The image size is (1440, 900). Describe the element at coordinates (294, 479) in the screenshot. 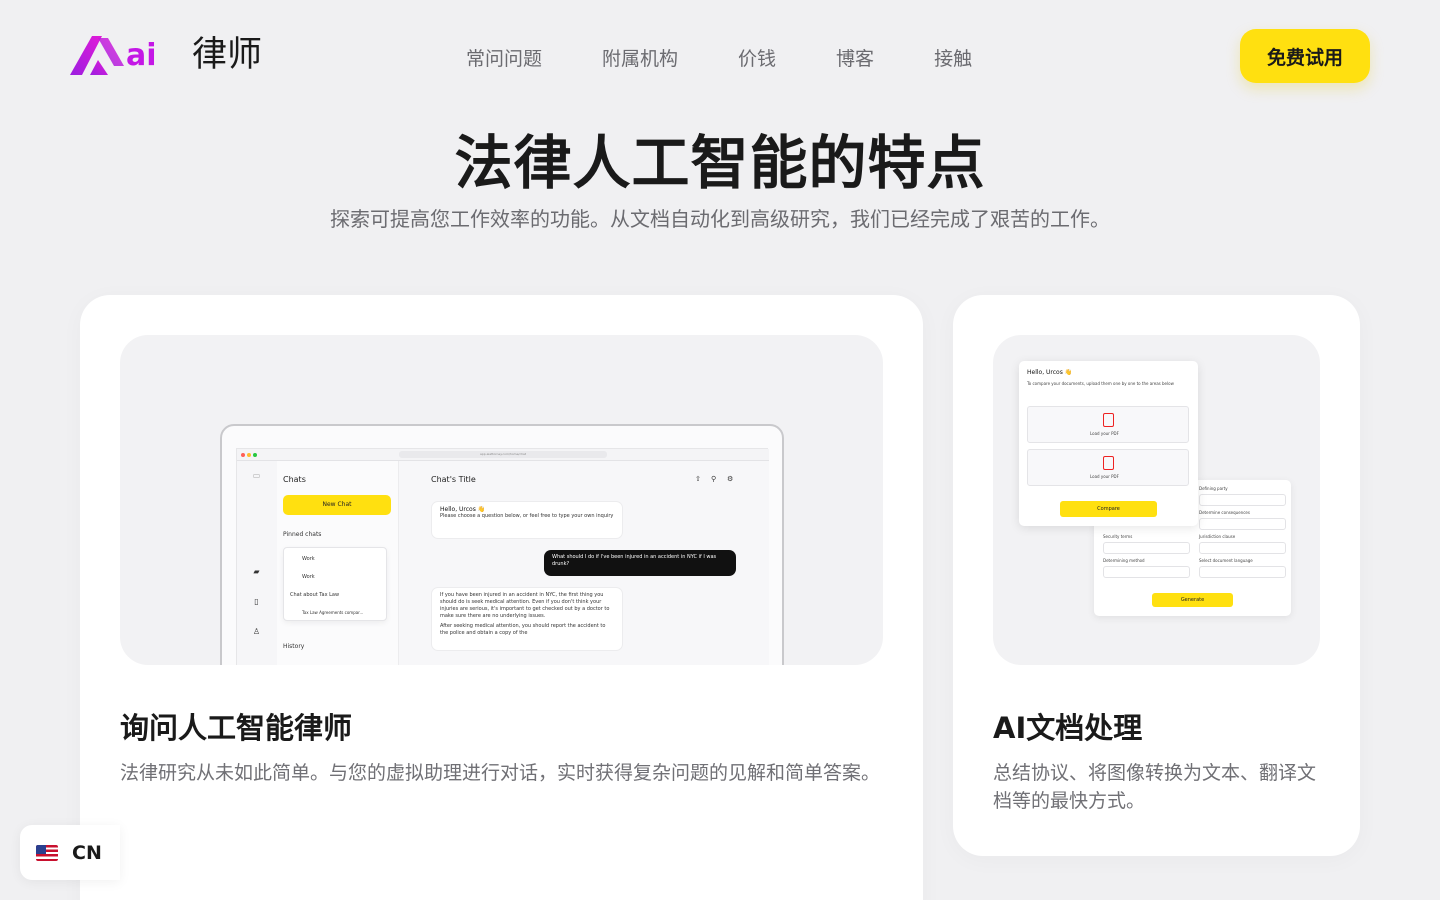

I see `sidebar-title: Chats` at that location.